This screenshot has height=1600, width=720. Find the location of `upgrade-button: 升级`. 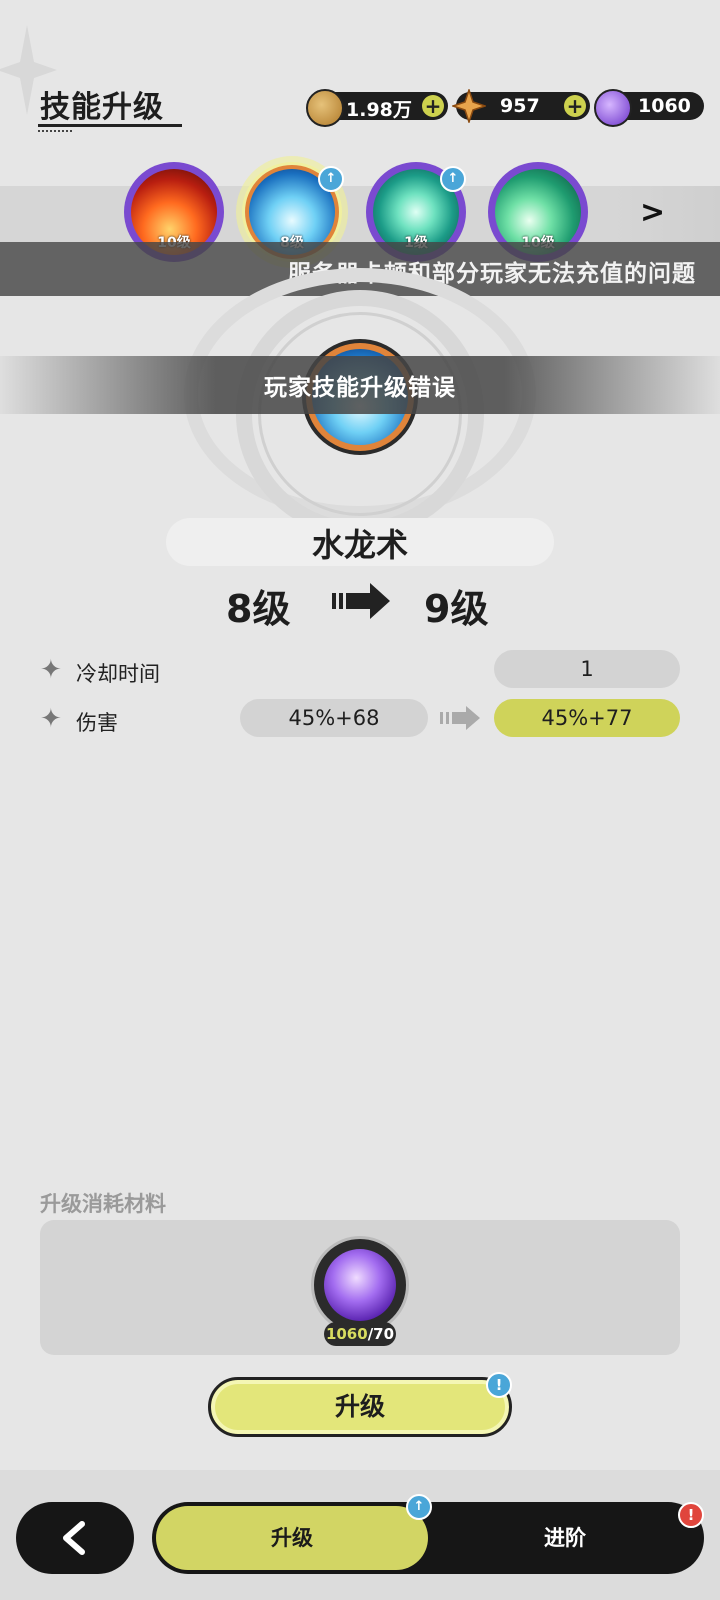

upgrade-button: 升级 is located at coordinates (360, 1407).